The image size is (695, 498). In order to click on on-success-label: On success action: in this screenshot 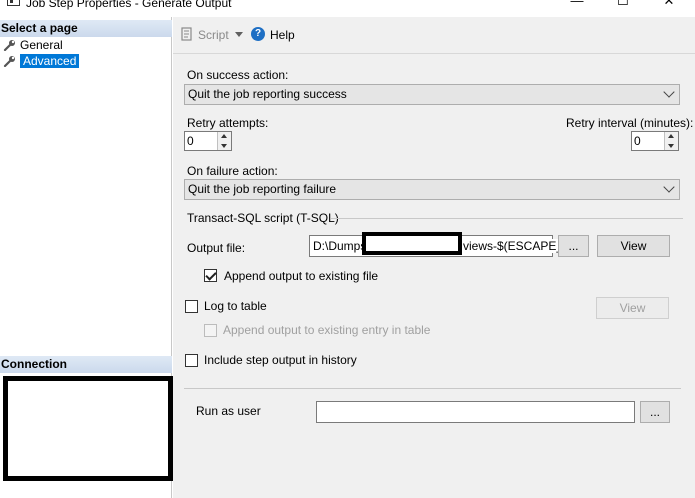, I will do `click(238, 75)`.